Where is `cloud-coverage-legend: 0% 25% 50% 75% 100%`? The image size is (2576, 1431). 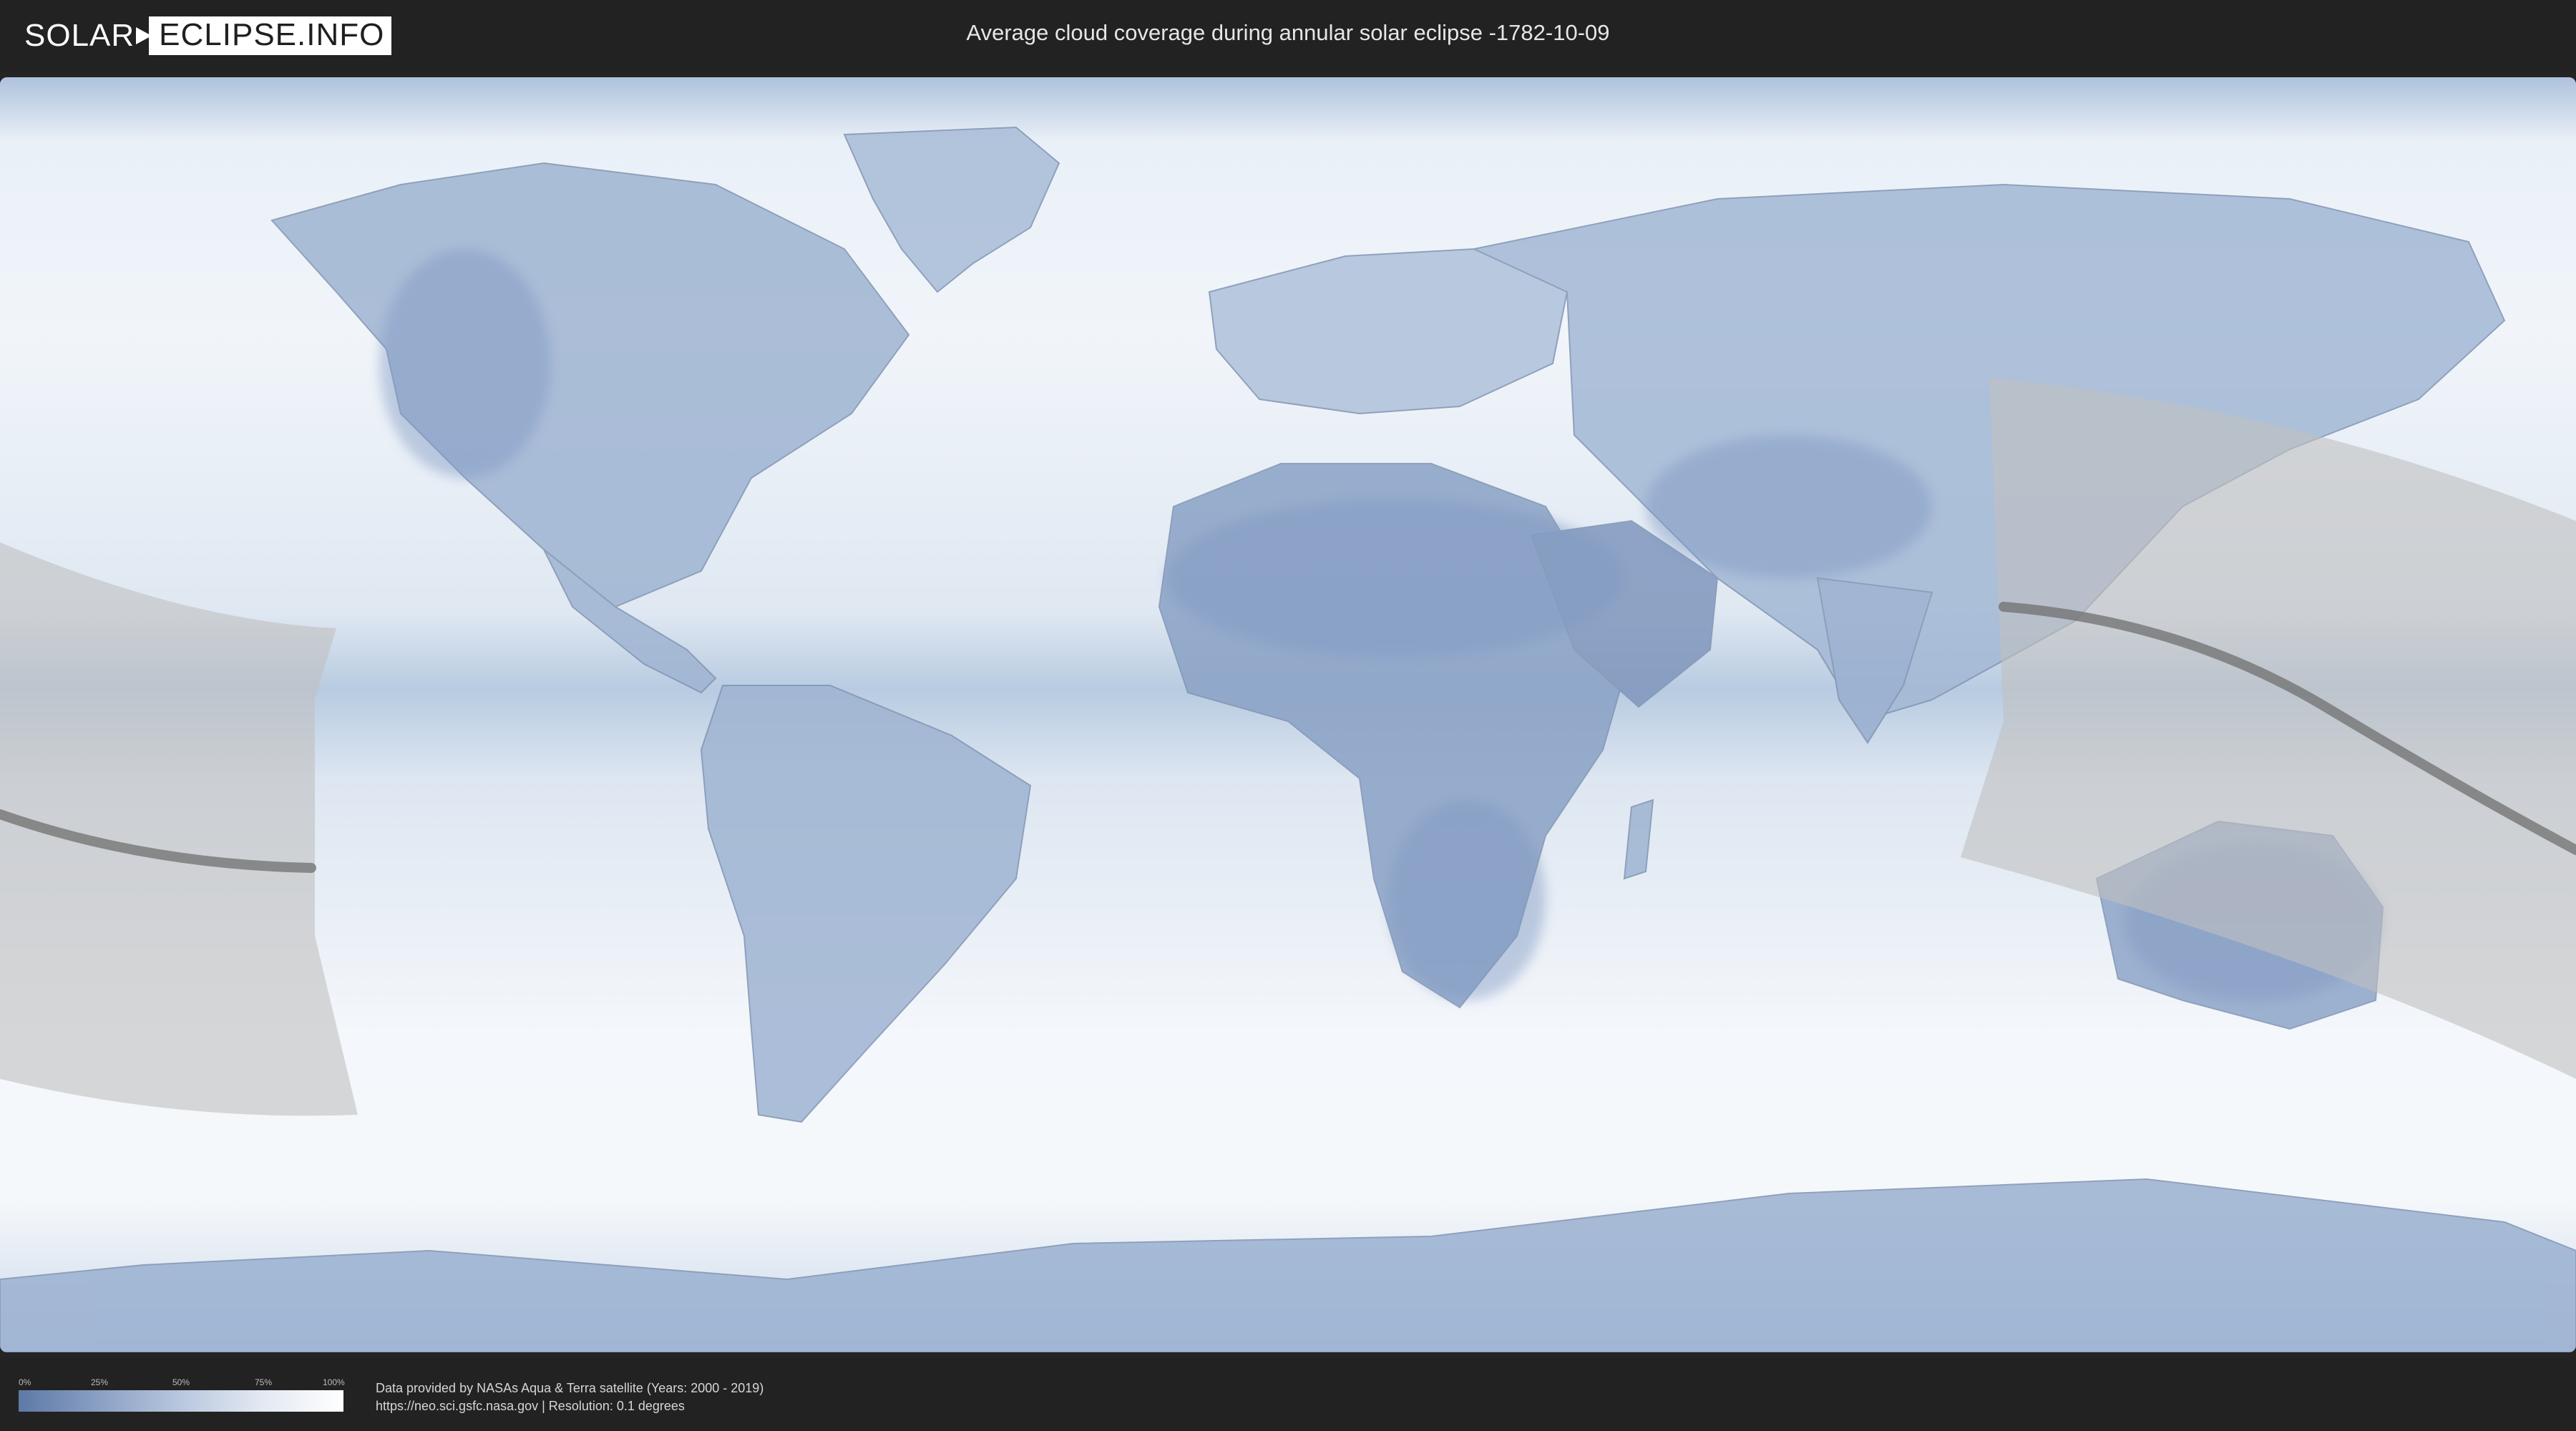 cloud-coverage-legend: 0% 25% 50% 75% 100% is located at coordinates (182, 1394).